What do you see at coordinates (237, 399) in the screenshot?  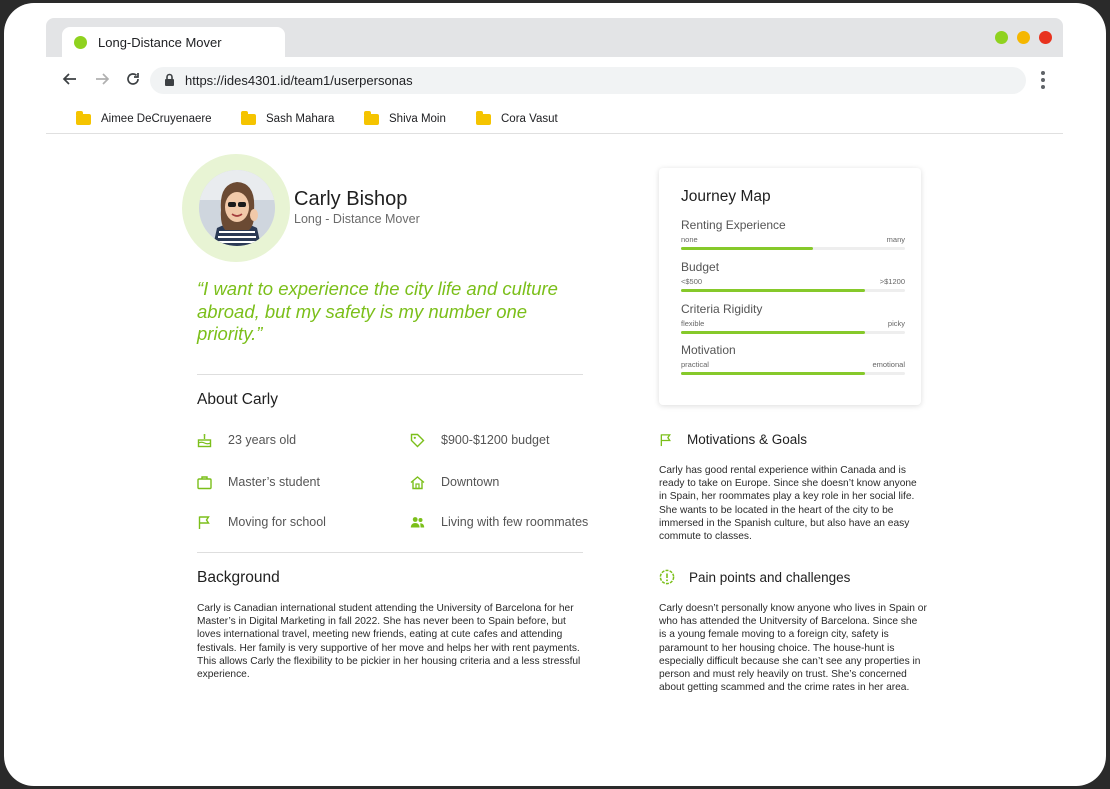 I see `about-heading: About Carly` at bounding box center [237, 399].